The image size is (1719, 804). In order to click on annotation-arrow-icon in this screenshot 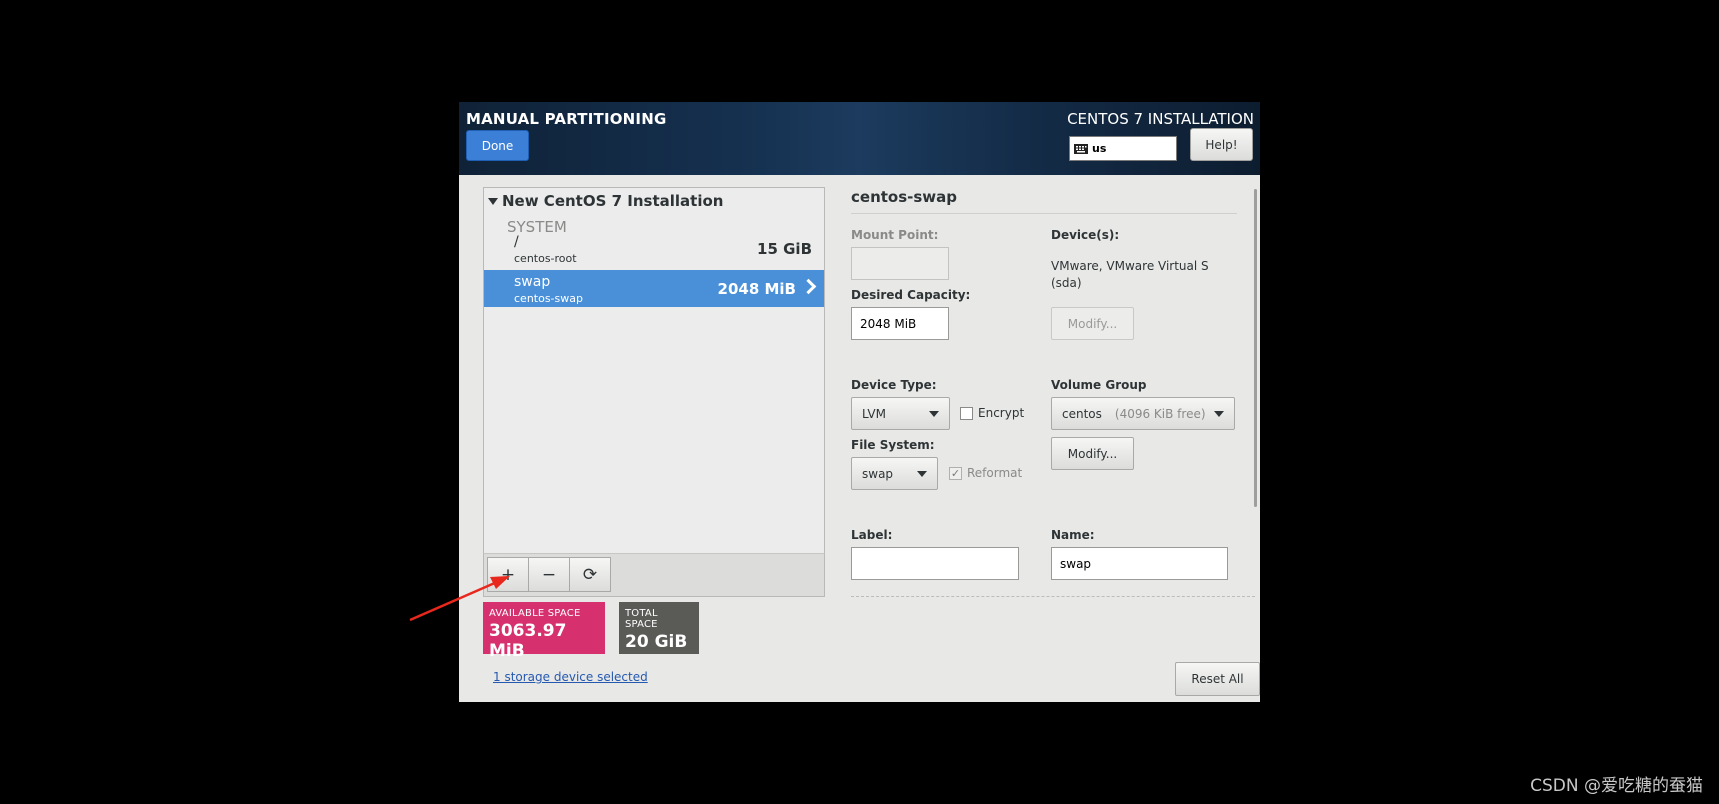, I will do `click(459, 599)`.